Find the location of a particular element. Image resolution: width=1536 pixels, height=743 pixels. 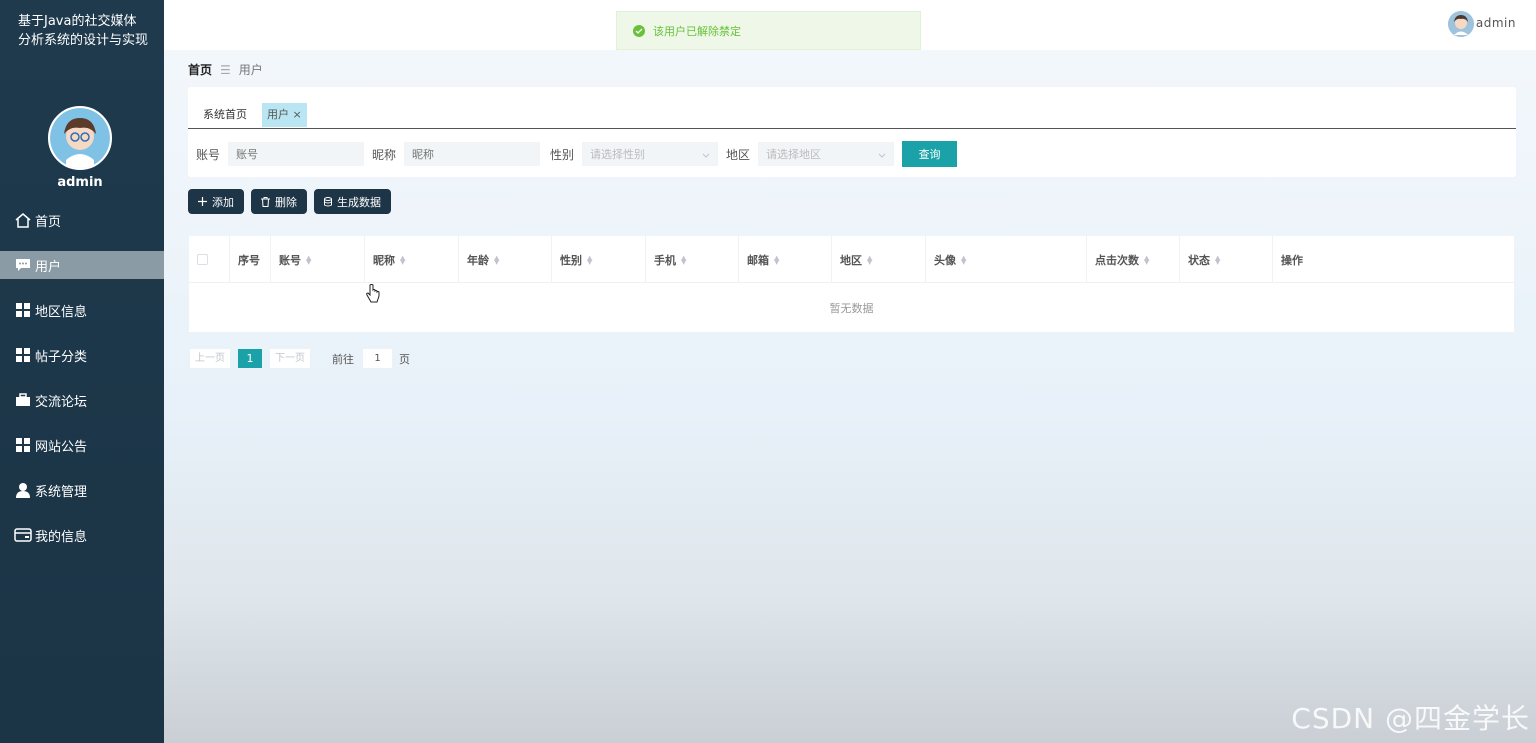

delete-button: 删除 is located at coordinates (279, 201).